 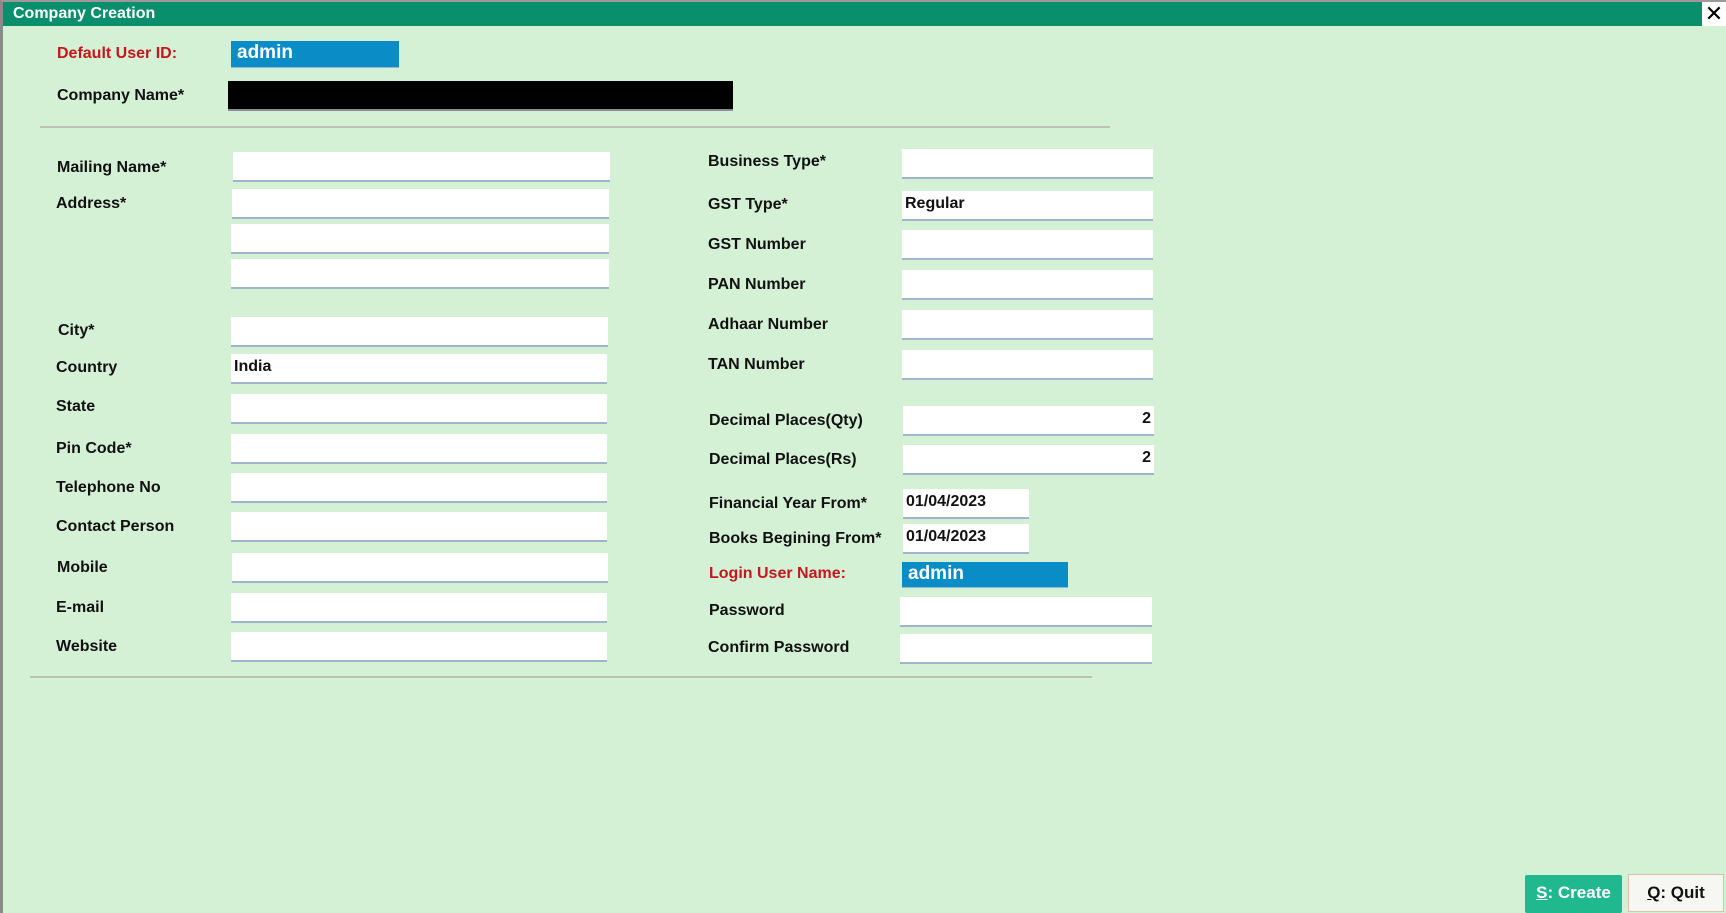 What do you see at coordinates (864, 14) in the screenshot?
I see `title-bar: Company Creation ✕` at bounding box center [864, 14].